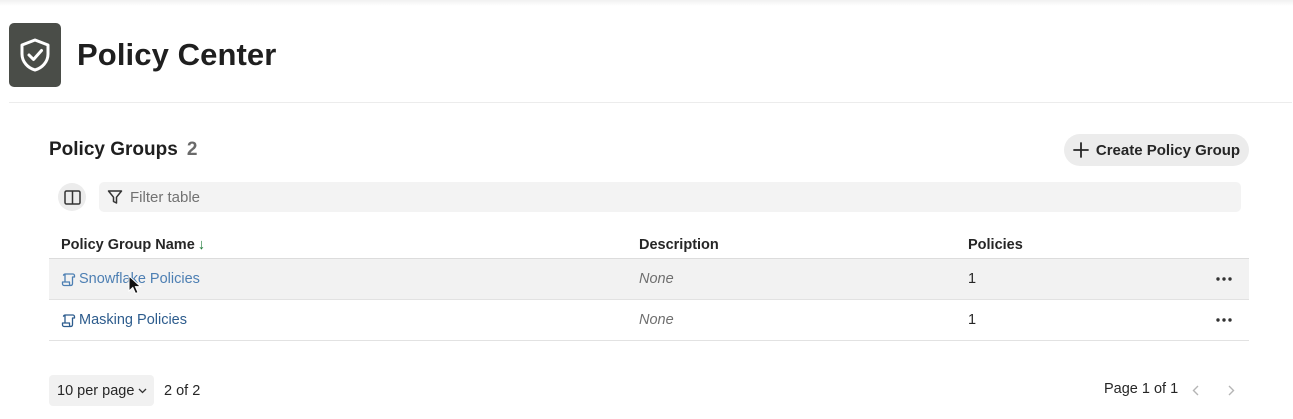 The width and height of the screenshot is (1293, 419). Describe the element at coordinates (35, 55) in the screenshot. I see `shield-check-icon` at that location.